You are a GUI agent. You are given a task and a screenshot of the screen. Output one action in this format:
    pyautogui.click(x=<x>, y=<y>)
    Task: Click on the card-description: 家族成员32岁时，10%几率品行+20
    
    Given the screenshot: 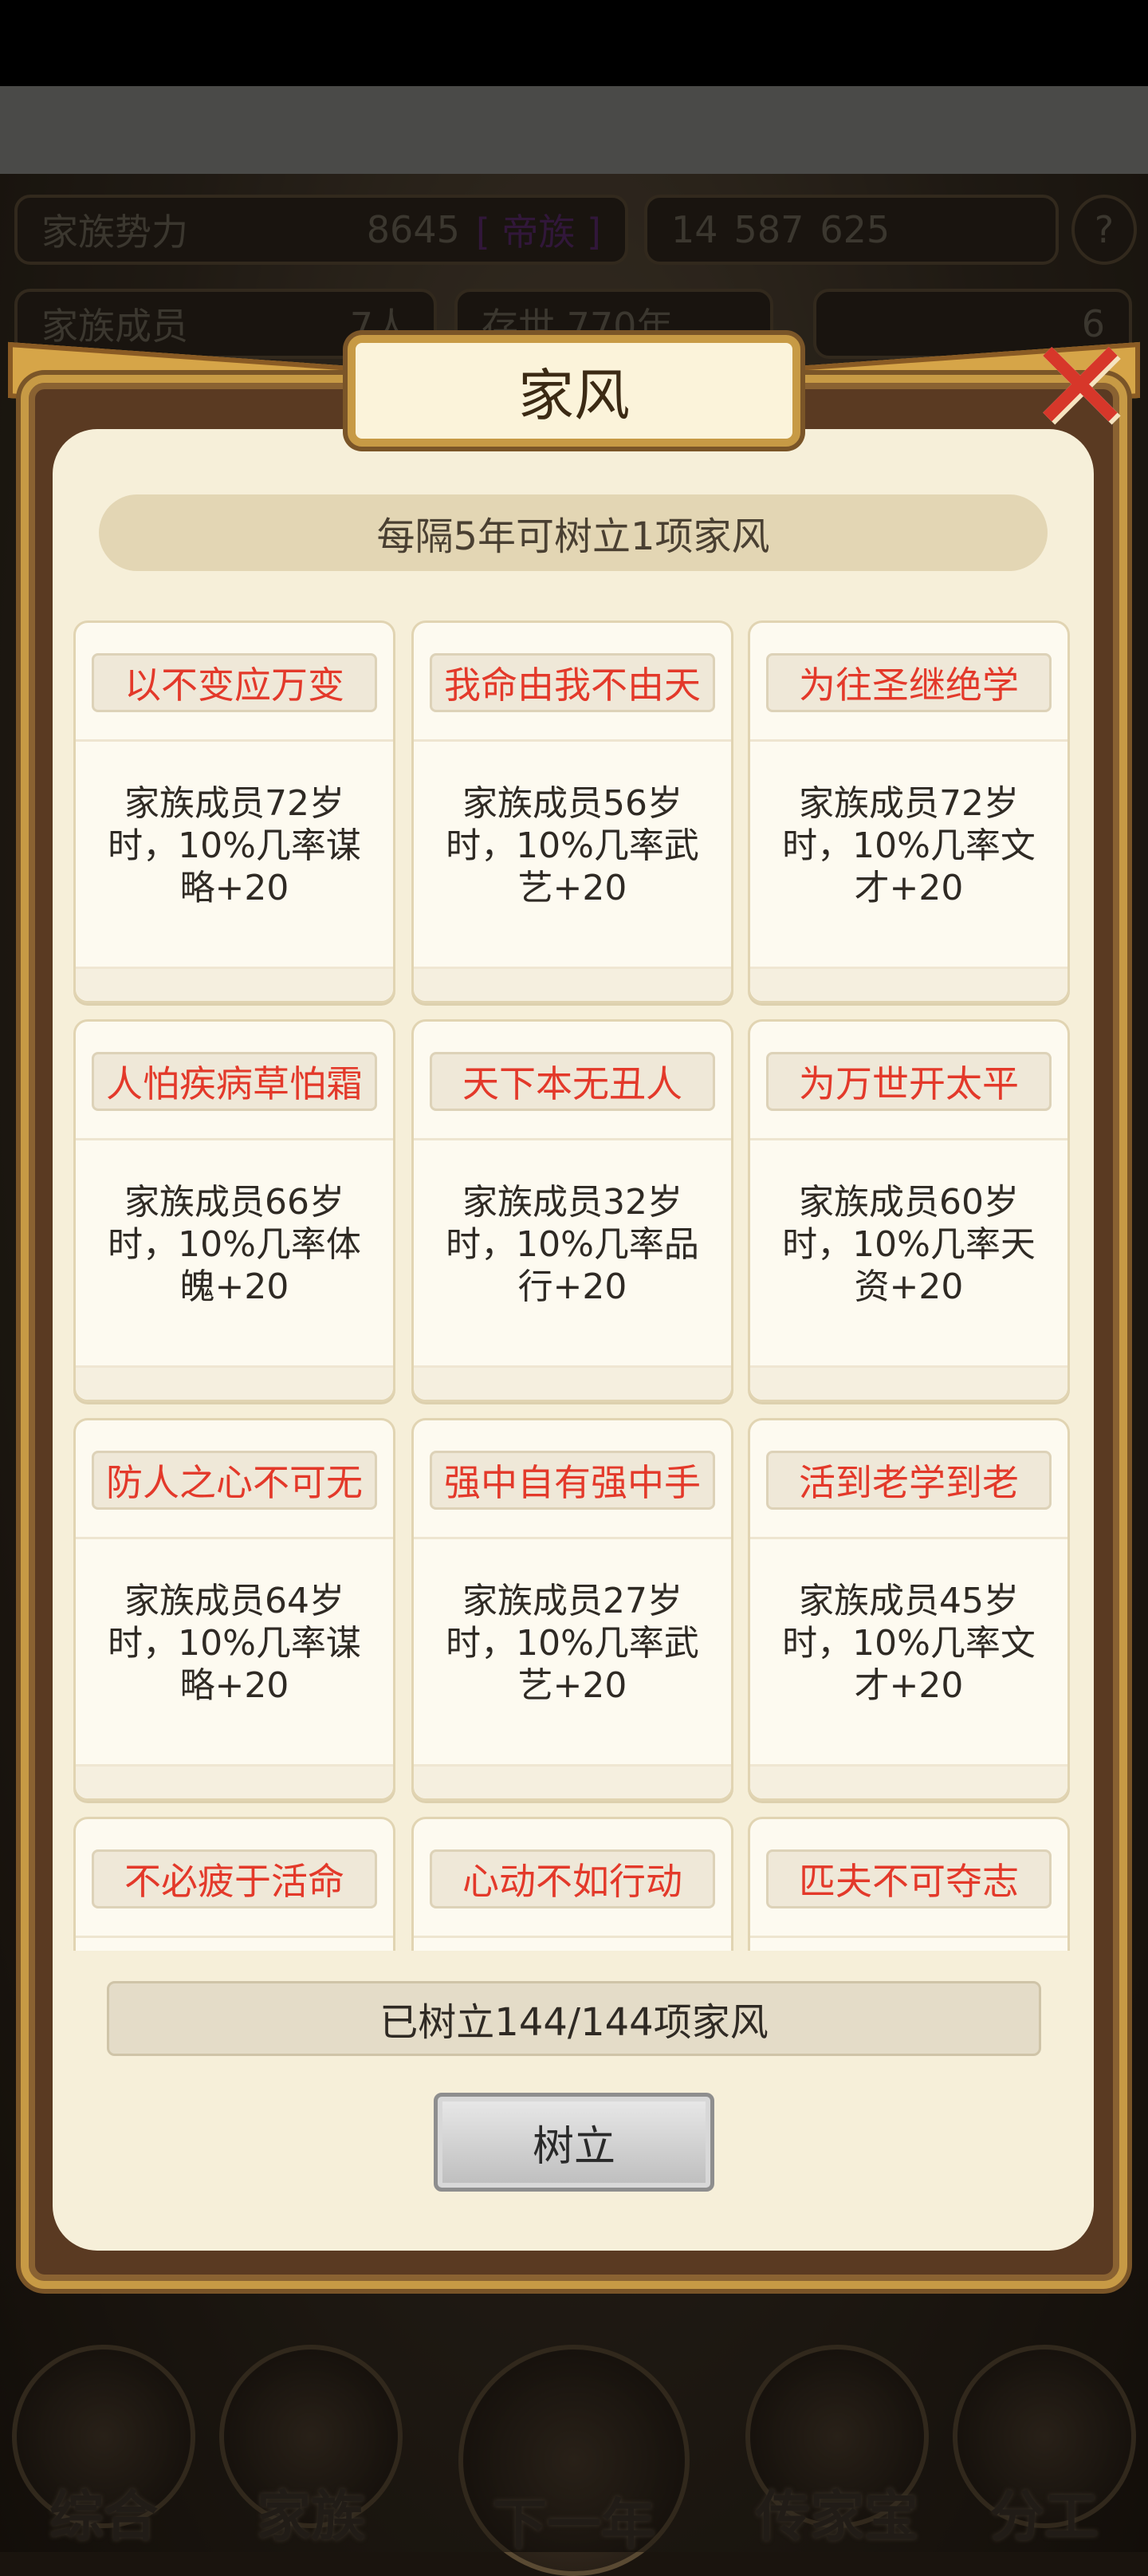 What is the action you would take?
    pyautogui.click(x=572, y=1244)
    